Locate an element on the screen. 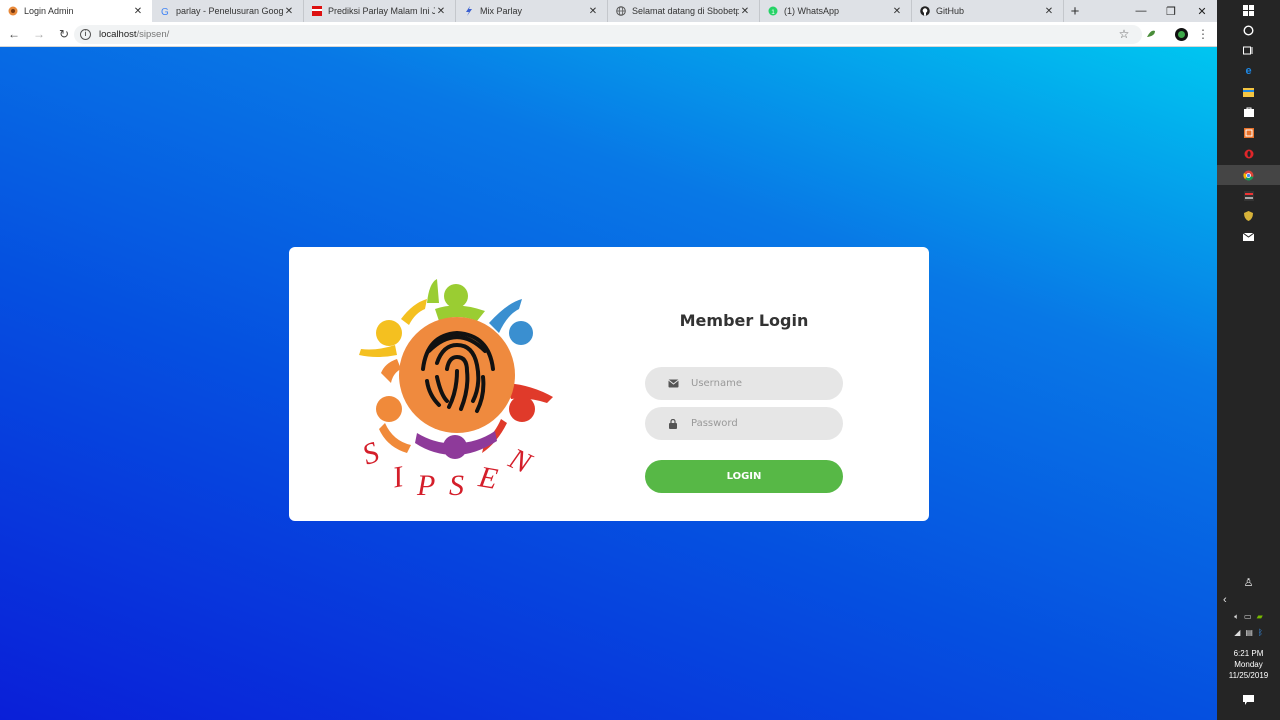 This screenshot has width=1280, height=720. nvidia-icon: ▰ is located at coordinates (1260, 617).